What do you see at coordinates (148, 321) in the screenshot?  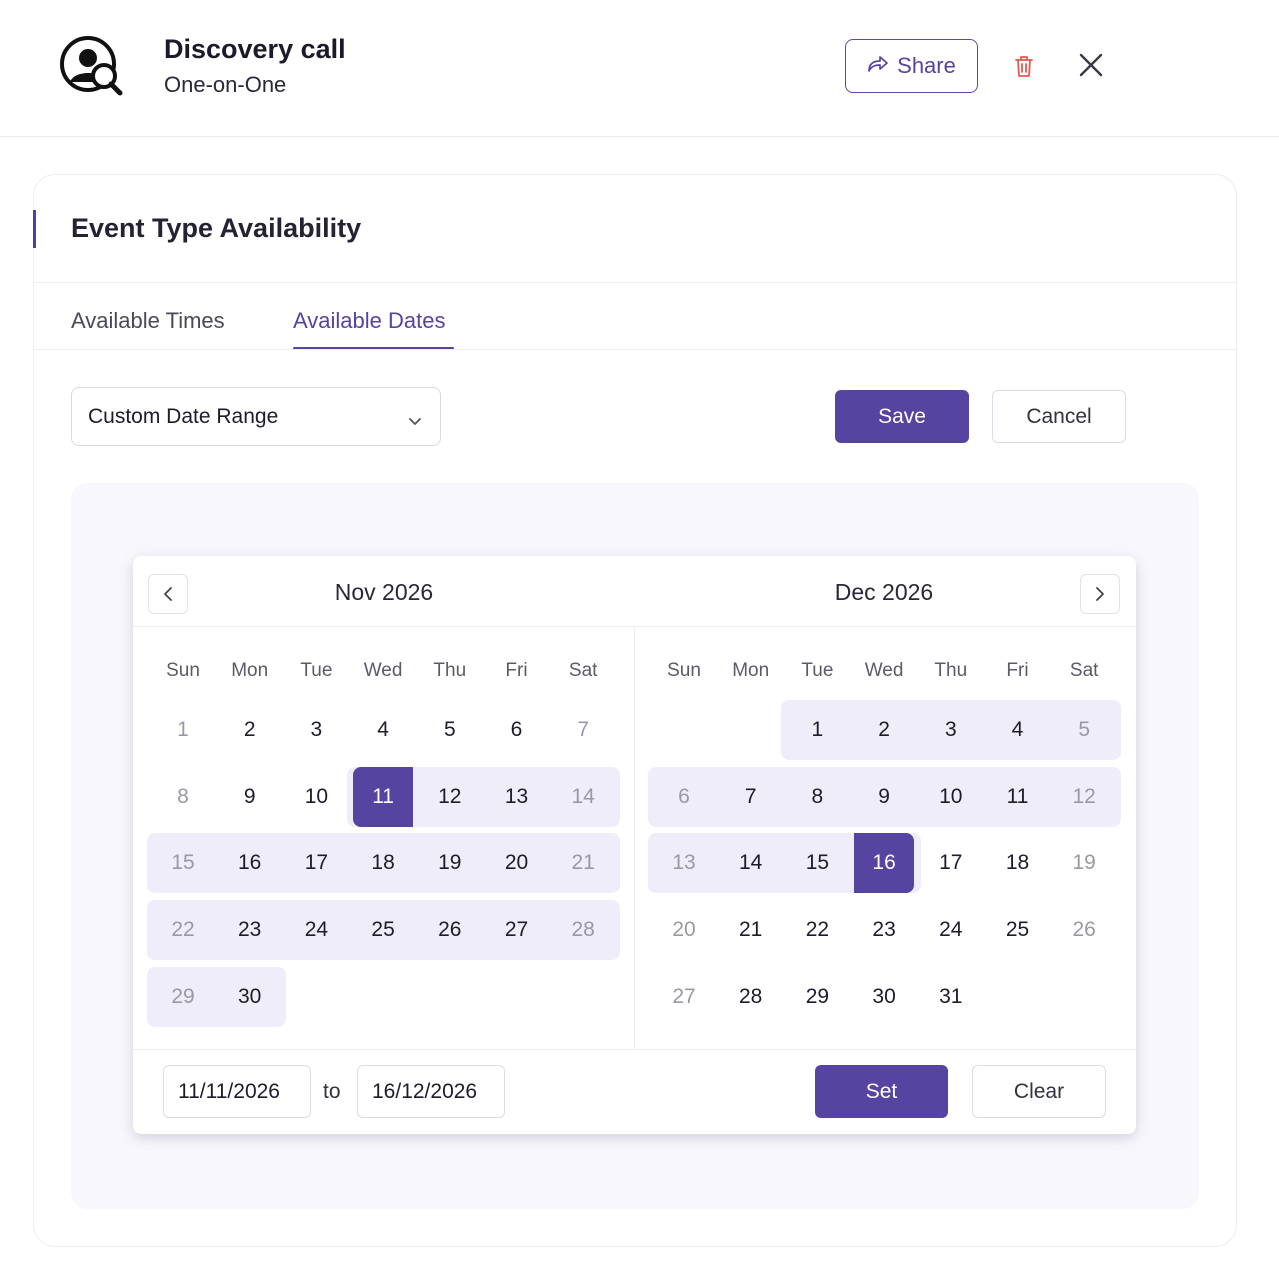 I see `tab-available-times: Available Times` at bounding box center [148, 321].